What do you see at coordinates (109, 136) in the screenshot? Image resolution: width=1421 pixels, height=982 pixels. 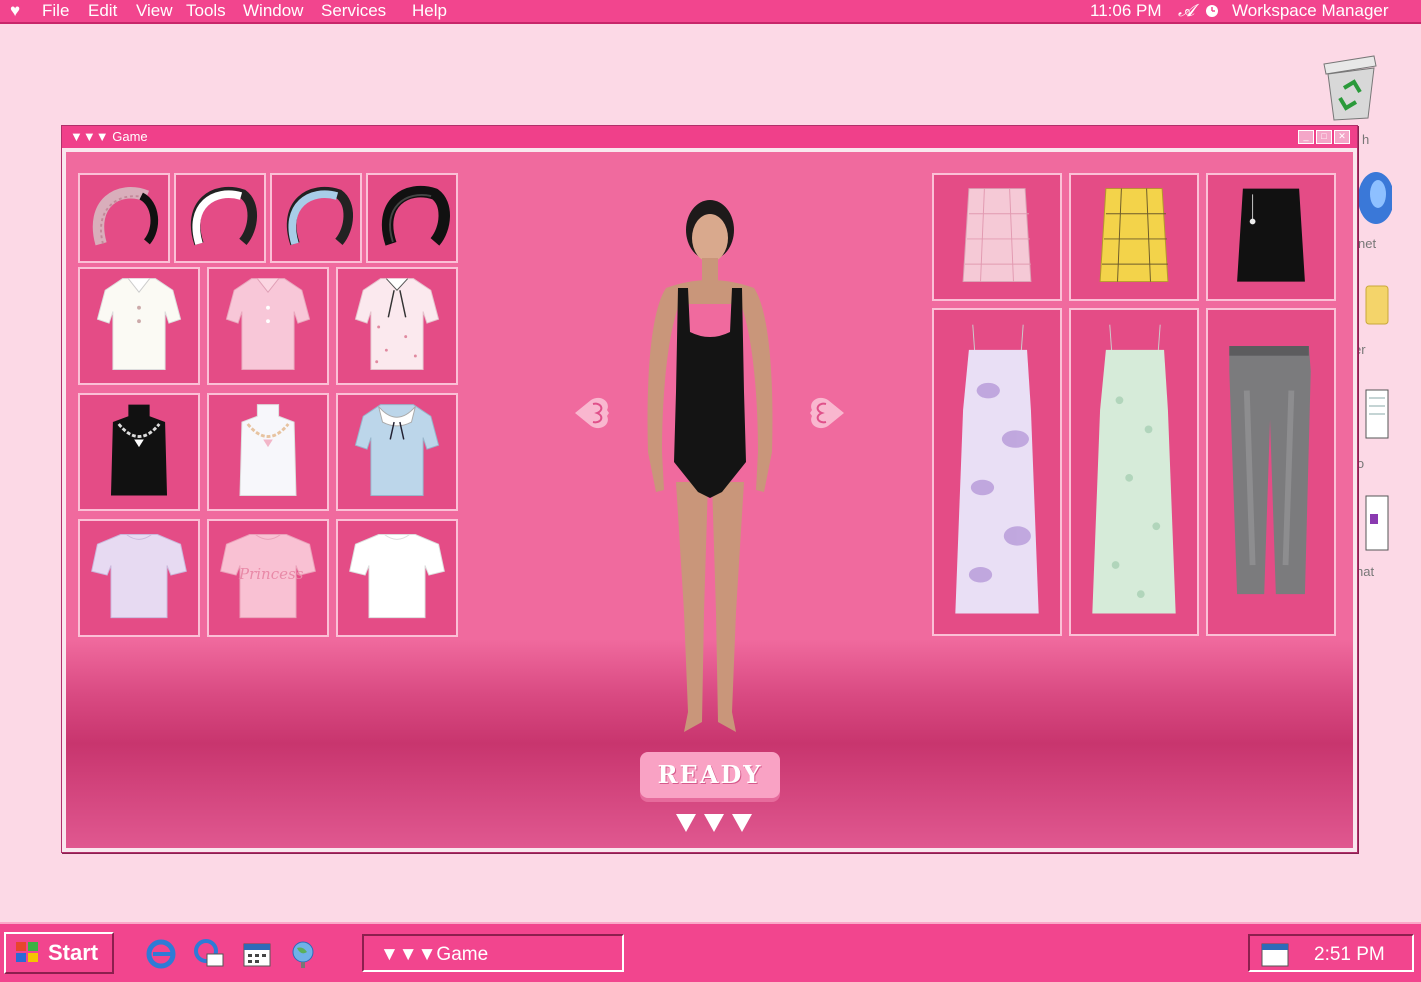 I see `window-title: ▼▼▼ Game` at bounding box center [109, 136].